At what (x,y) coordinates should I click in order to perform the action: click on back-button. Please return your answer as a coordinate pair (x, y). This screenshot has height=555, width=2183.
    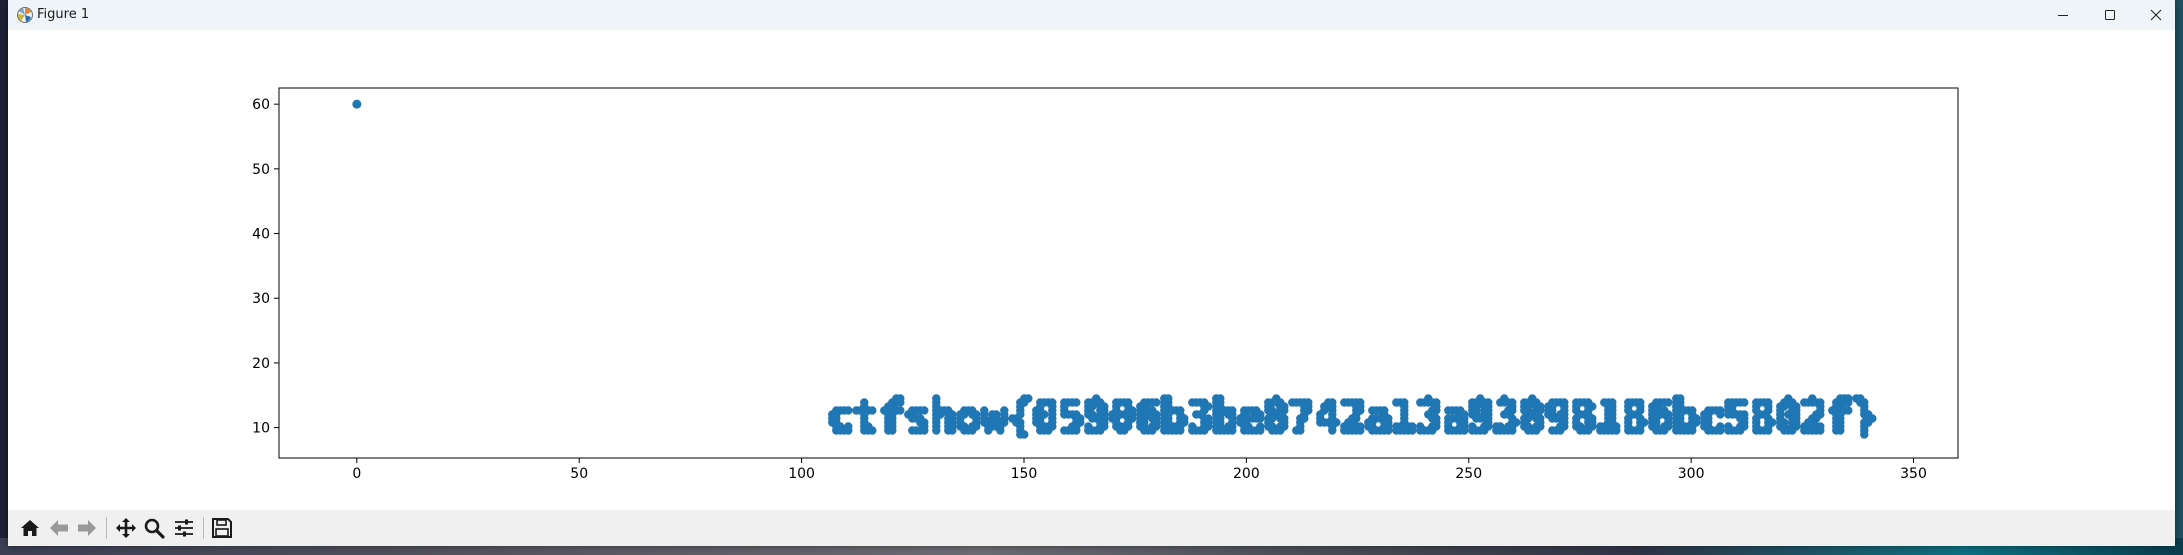
    Looking at the image, I should click on (59, 528).